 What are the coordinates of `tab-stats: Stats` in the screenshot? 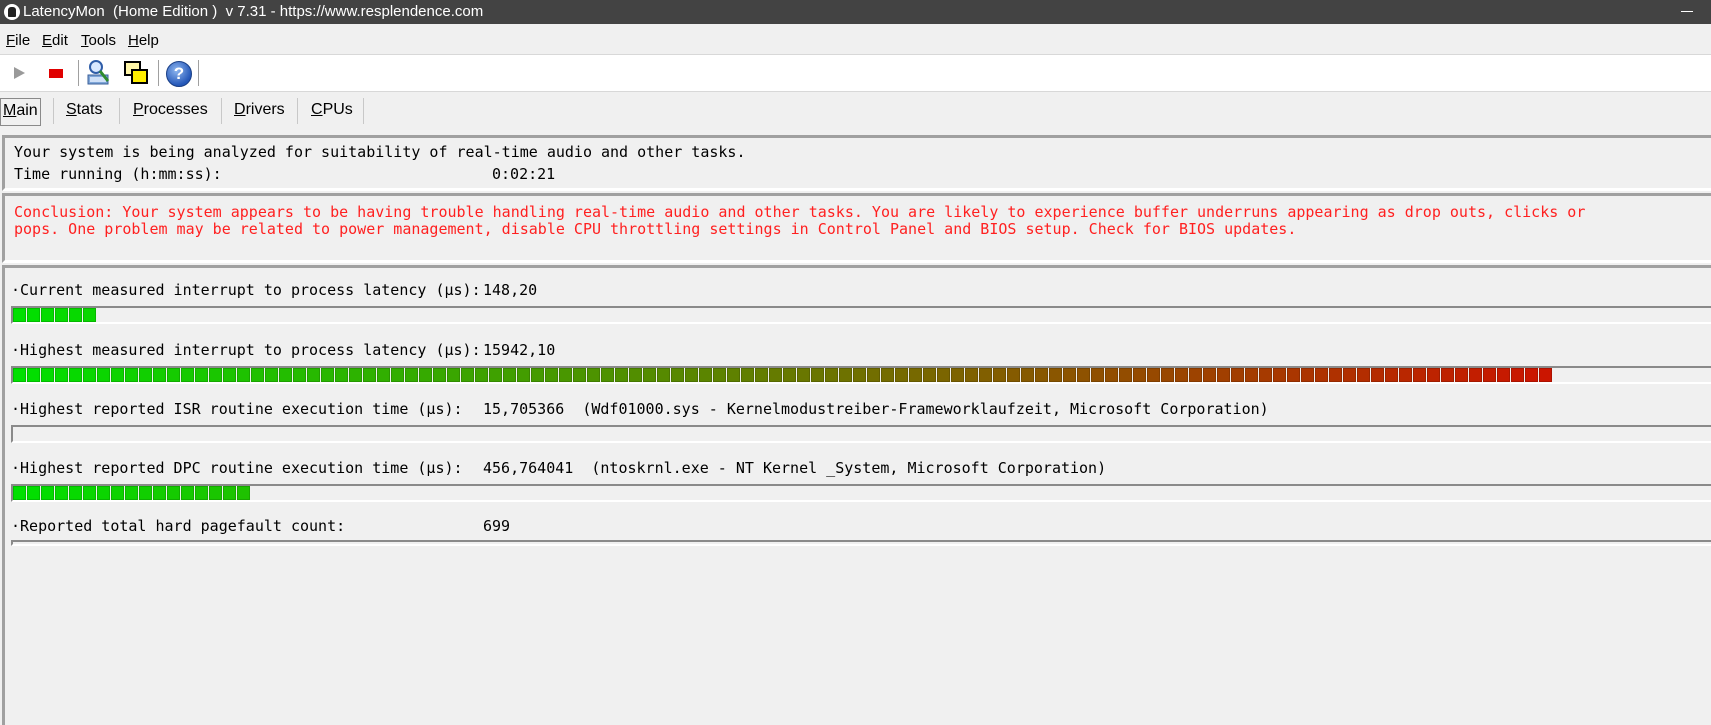 It's located at (84, 111).